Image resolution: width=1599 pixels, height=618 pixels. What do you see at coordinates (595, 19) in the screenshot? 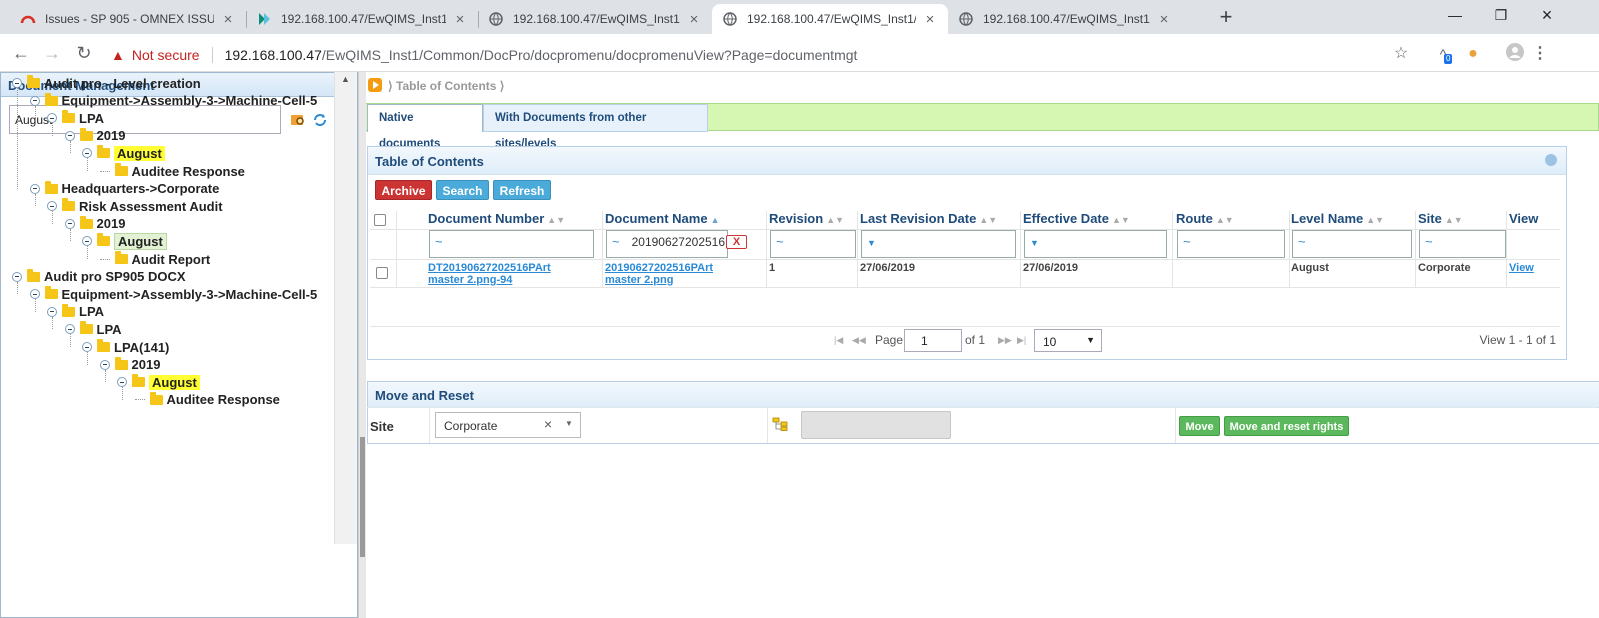
I see `browser-tab-3: 192.168.100.47/EwQIMS_Inst1/Cc ×` at bounding box center [595, 19].